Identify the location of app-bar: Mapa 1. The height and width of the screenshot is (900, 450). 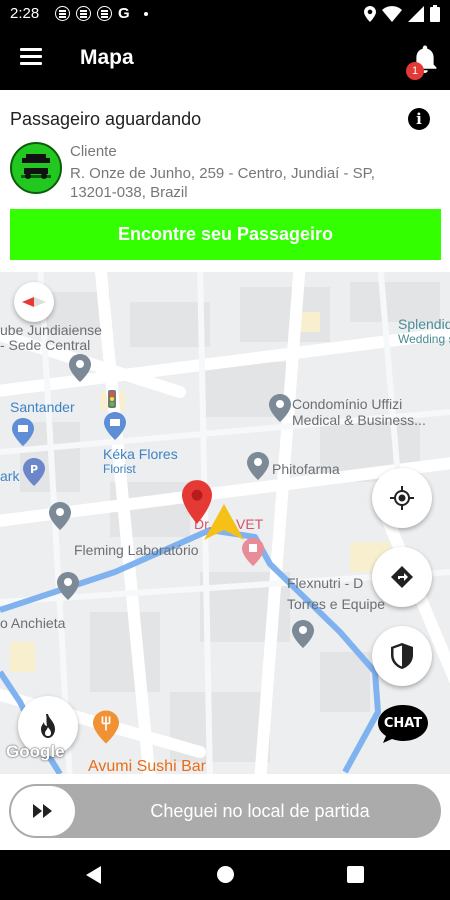
(225, 59).